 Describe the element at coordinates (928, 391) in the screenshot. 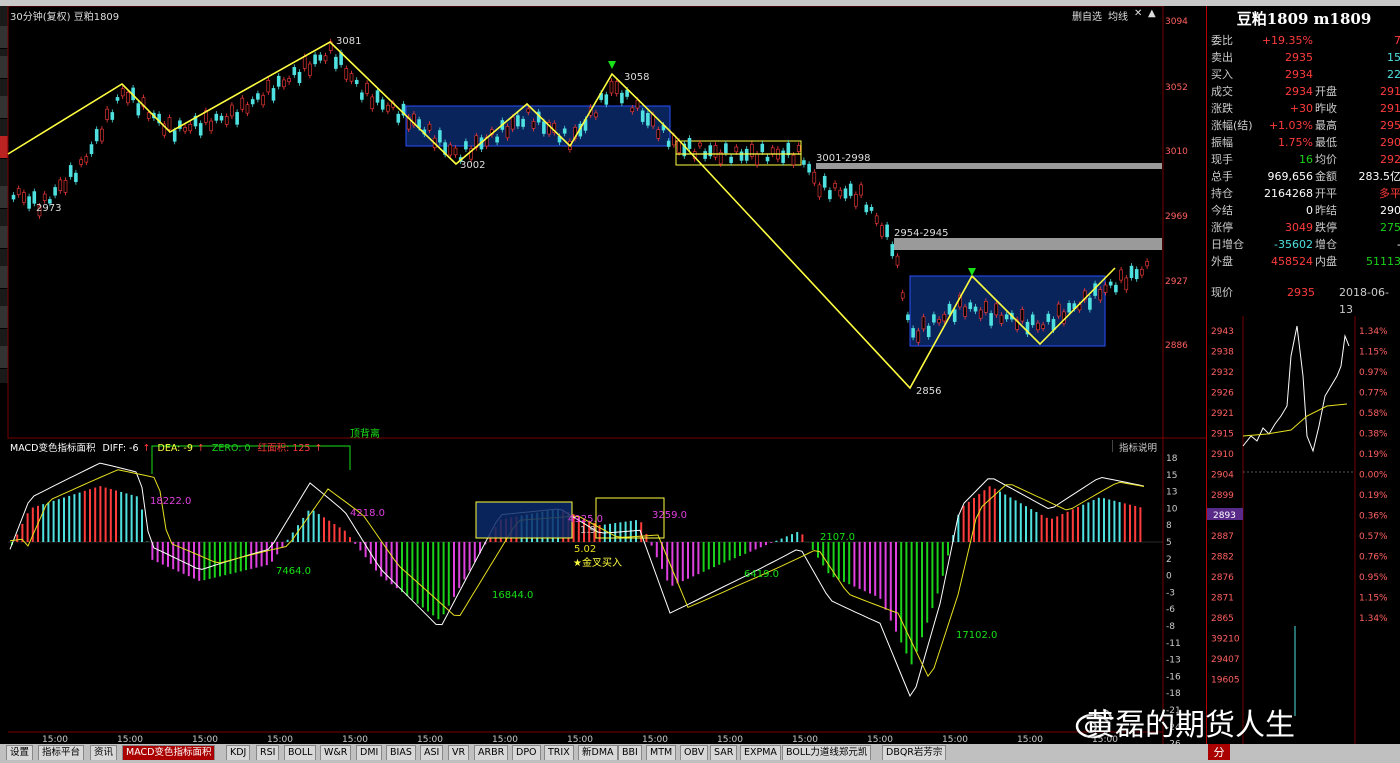

I see `note-2856: 2856` at that location.